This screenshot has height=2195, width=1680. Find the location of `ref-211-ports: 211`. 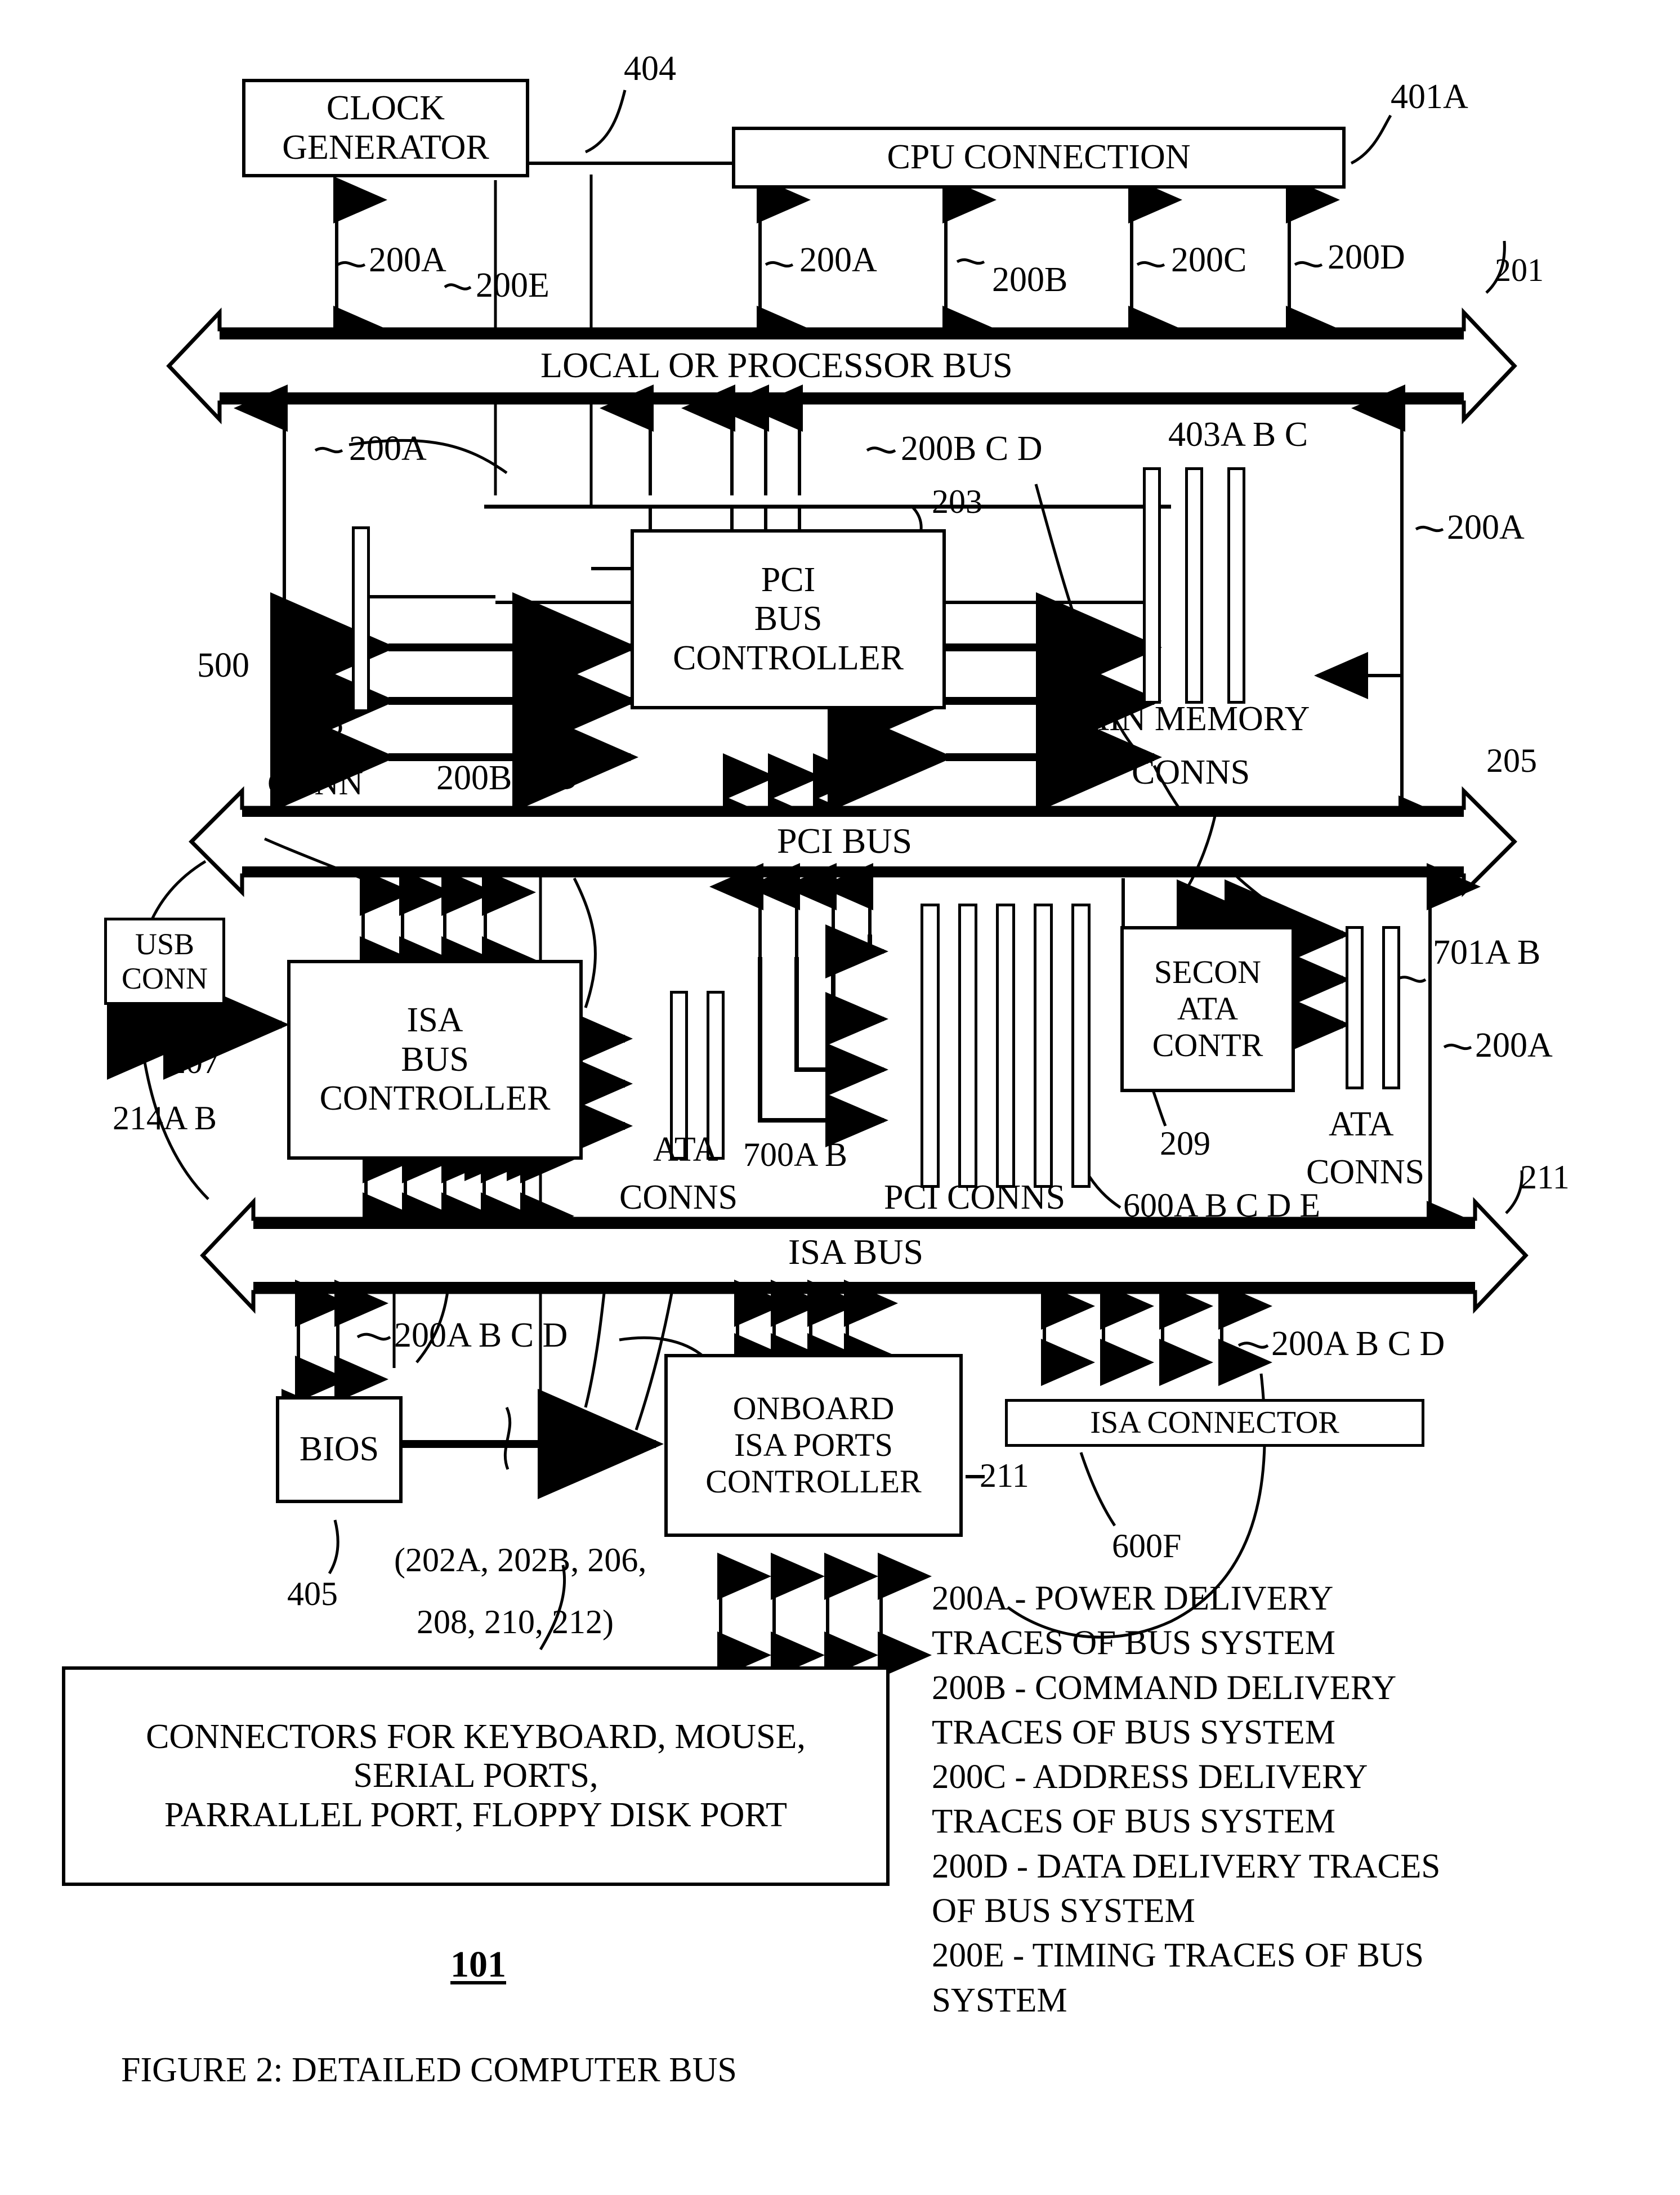

ref-211-ports: 211 is located at coordinates (1004, 1475).